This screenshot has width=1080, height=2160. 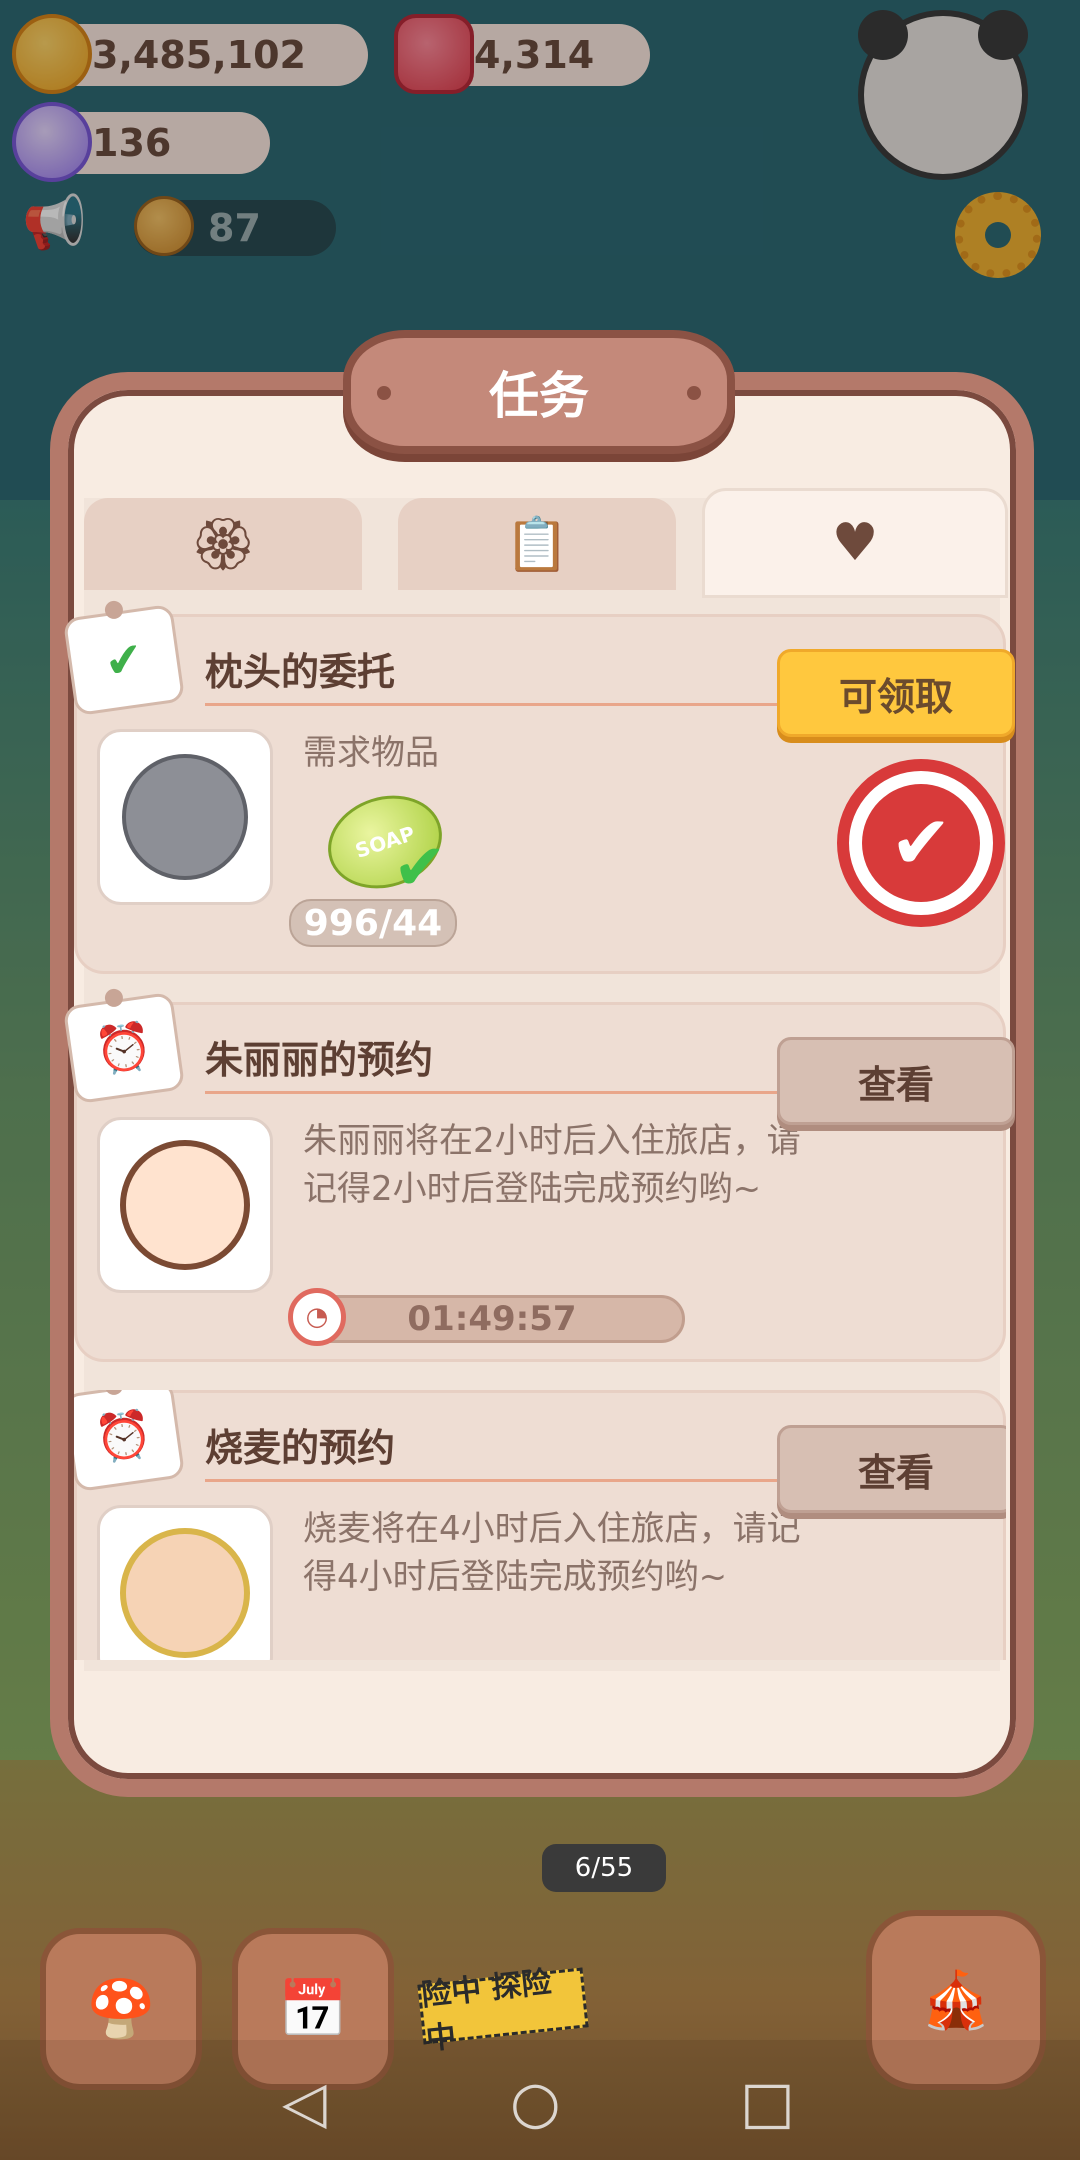 What do you see at coordinates (552, 1553) in the screenshot?
I see `task-description: 烧麦将在4小时后入住旅店，请记得4小时后登陆完成预约哟~` at bounding box center [552, 1553].